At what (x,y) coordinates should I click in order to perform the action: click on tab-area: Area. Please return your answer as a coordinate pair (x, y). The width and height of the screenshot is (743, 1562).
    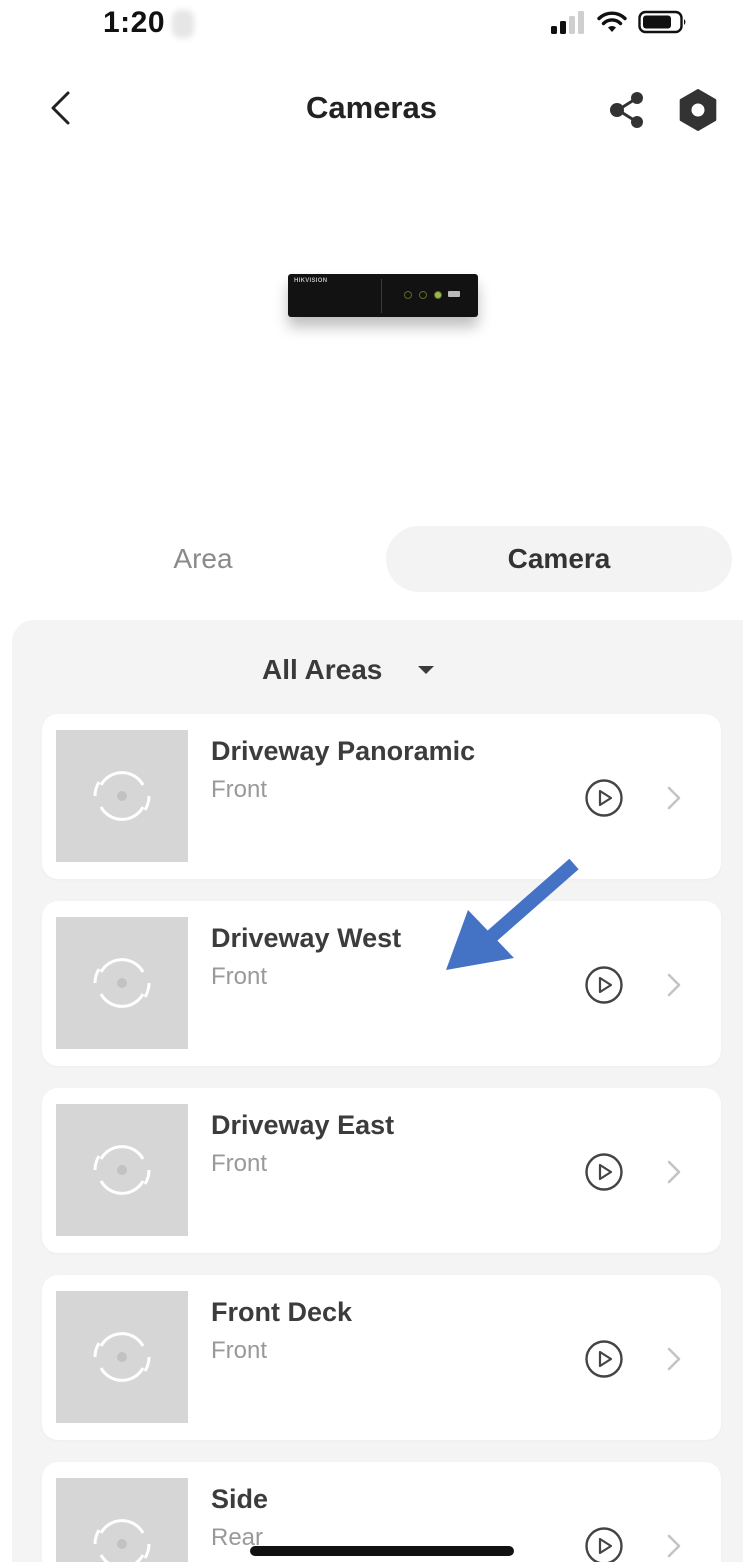
    Looking at the image, I should click on (203, 559).